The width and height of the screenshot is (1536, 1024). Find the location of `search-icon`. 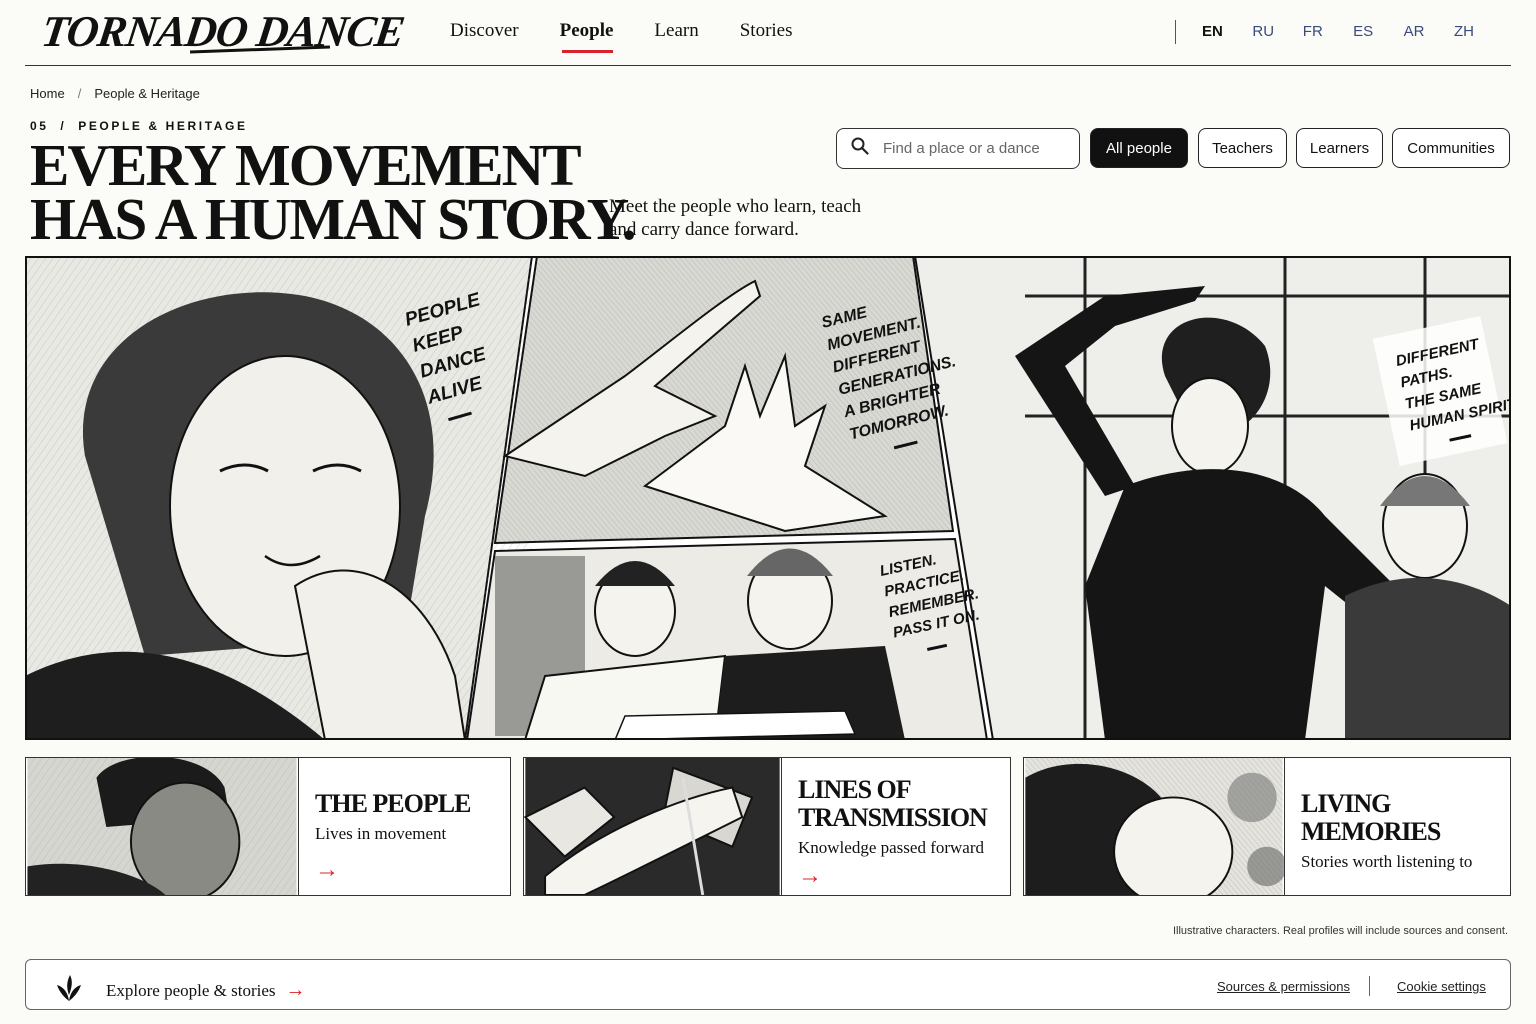

search-icon is located at coordinates (860, 148).